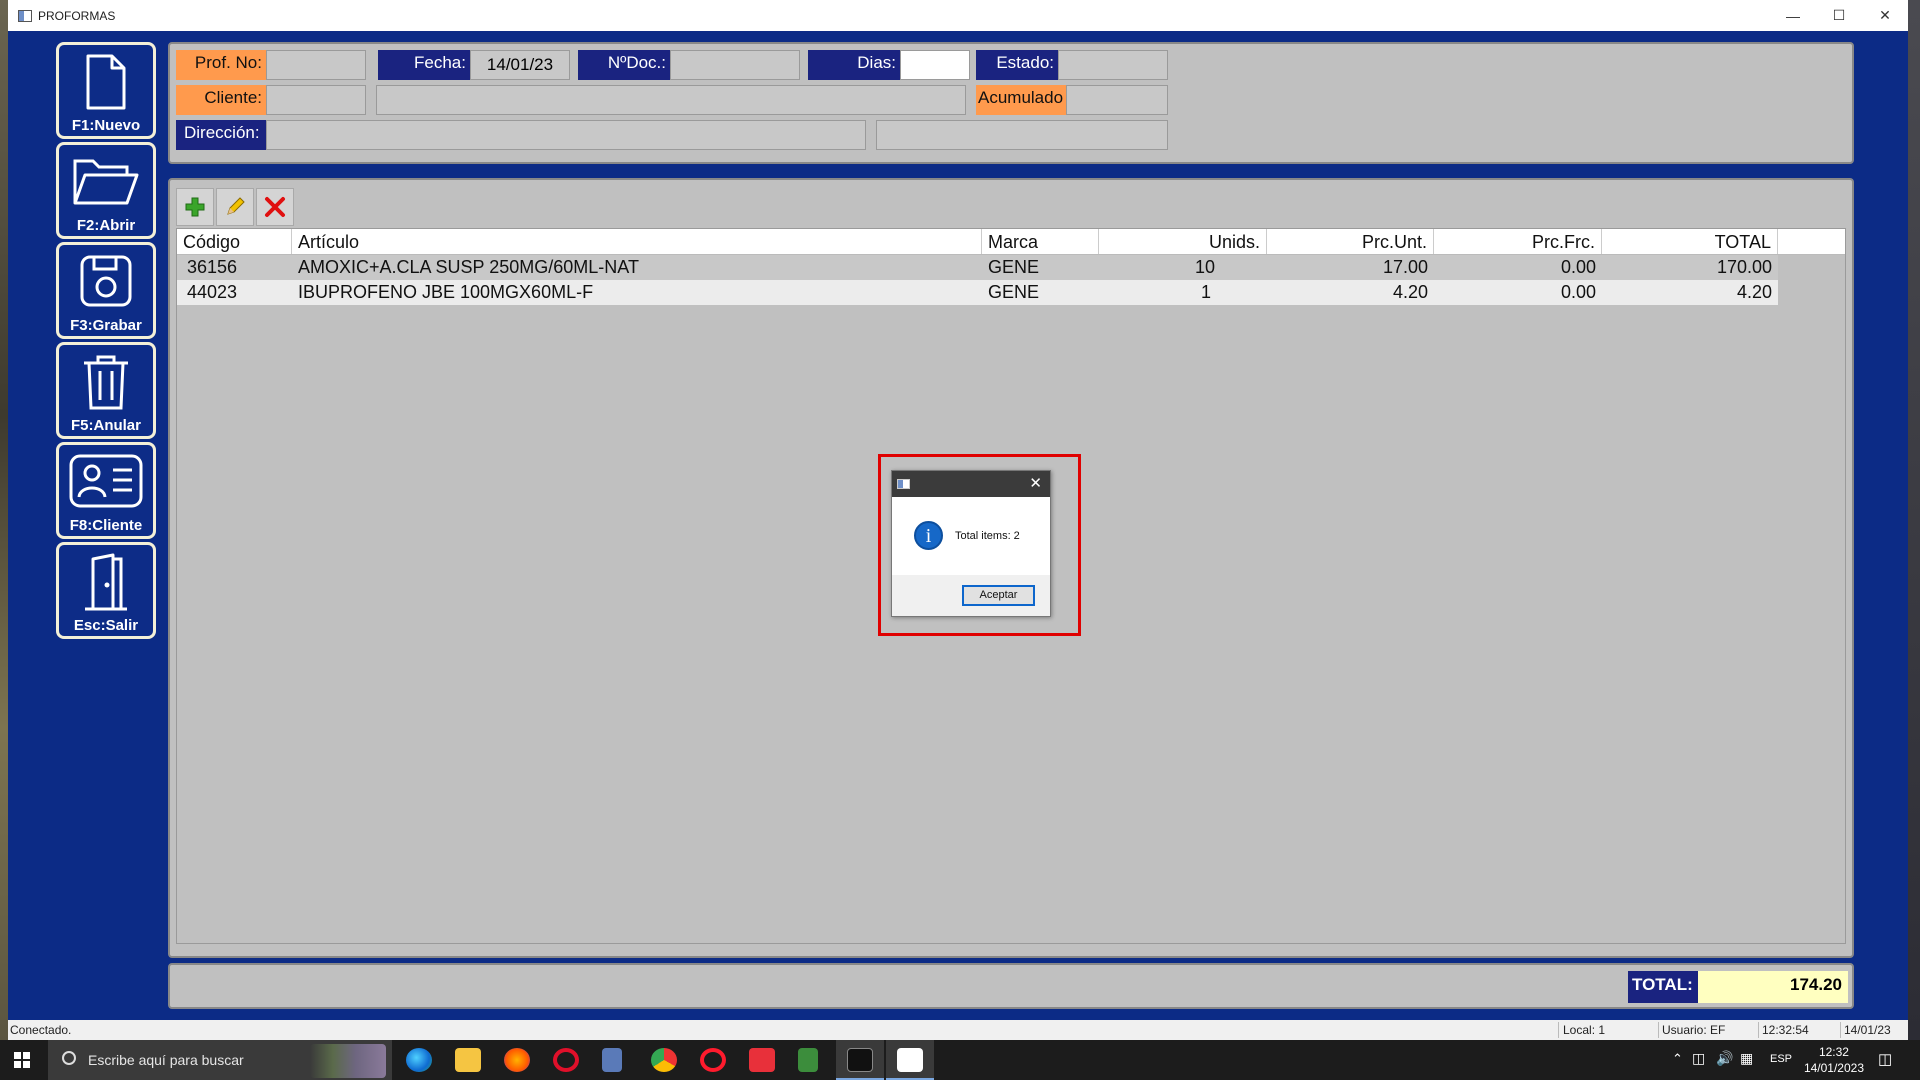 This screenshot has width=1920, height=1080. Describe the element at coordinates (1040, 241) in the screenshot. I see `column-header-marca: Marca` at that location.